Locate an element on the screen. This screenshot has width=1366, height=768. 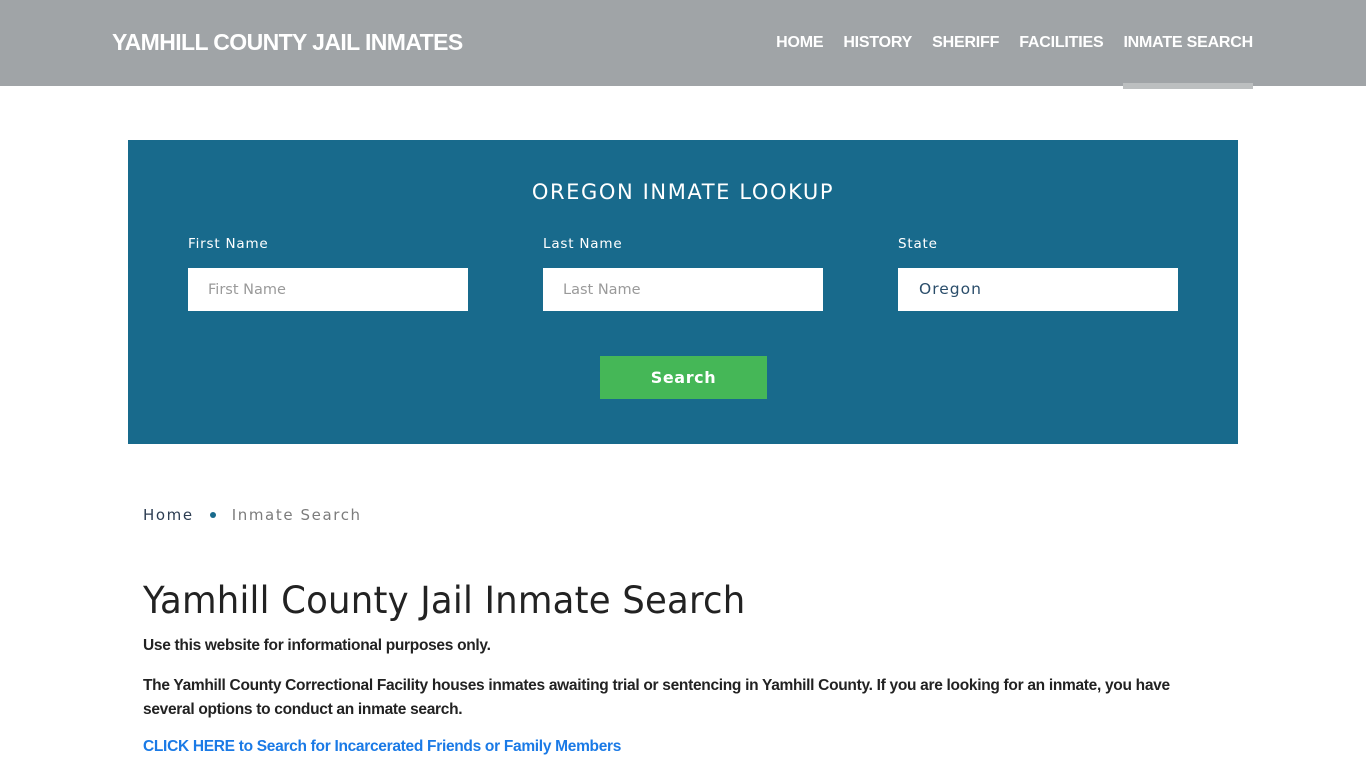
site-logo: YAMHILL COUNTY JAIL INMATES is located at coordinates (287, 42).